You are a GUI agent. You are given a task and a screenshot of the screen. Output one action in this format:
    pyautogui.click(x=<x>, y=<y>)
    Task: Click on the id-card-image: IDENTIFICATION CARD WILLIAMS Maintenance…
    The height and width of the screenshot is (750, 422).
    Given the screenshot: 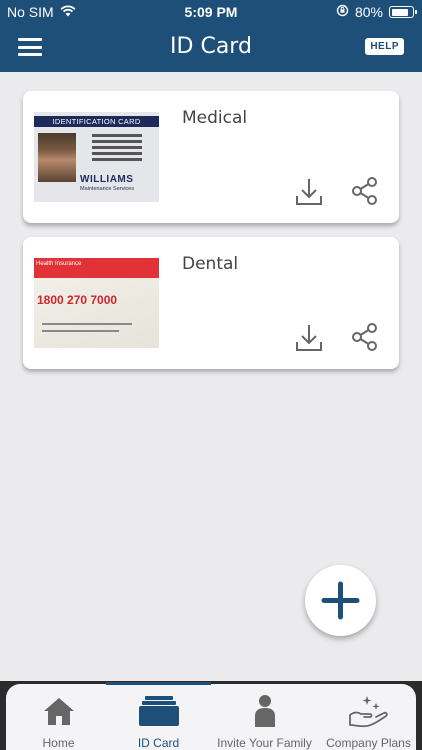 What is the action you would take?
    pyautogui.click(x=96, y=157)
    